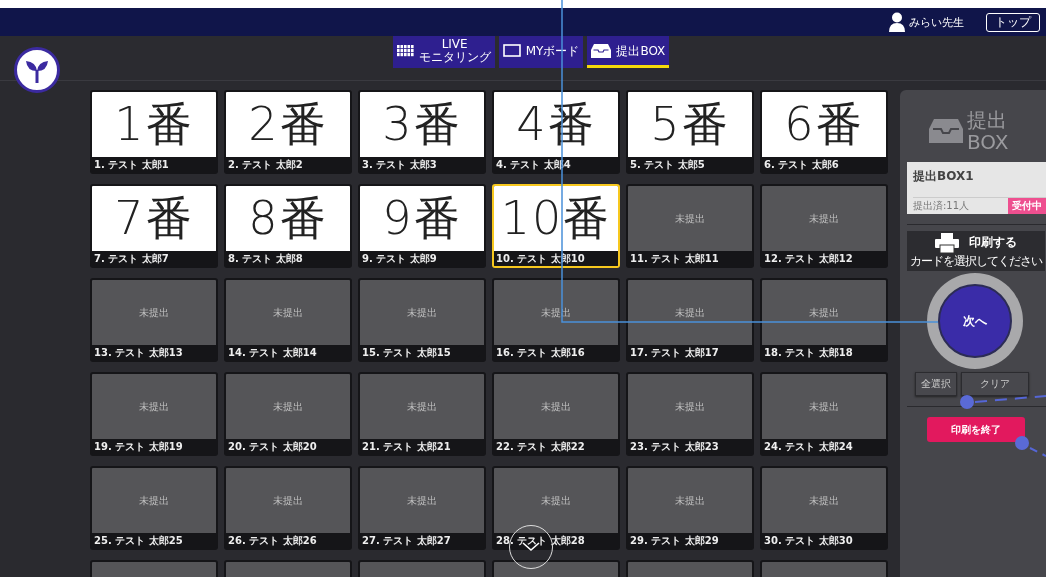 This screenshot has width=1046, height=577. I want to click on answer-card: 9番 9. テスト 太郎9, so click(422, 226).